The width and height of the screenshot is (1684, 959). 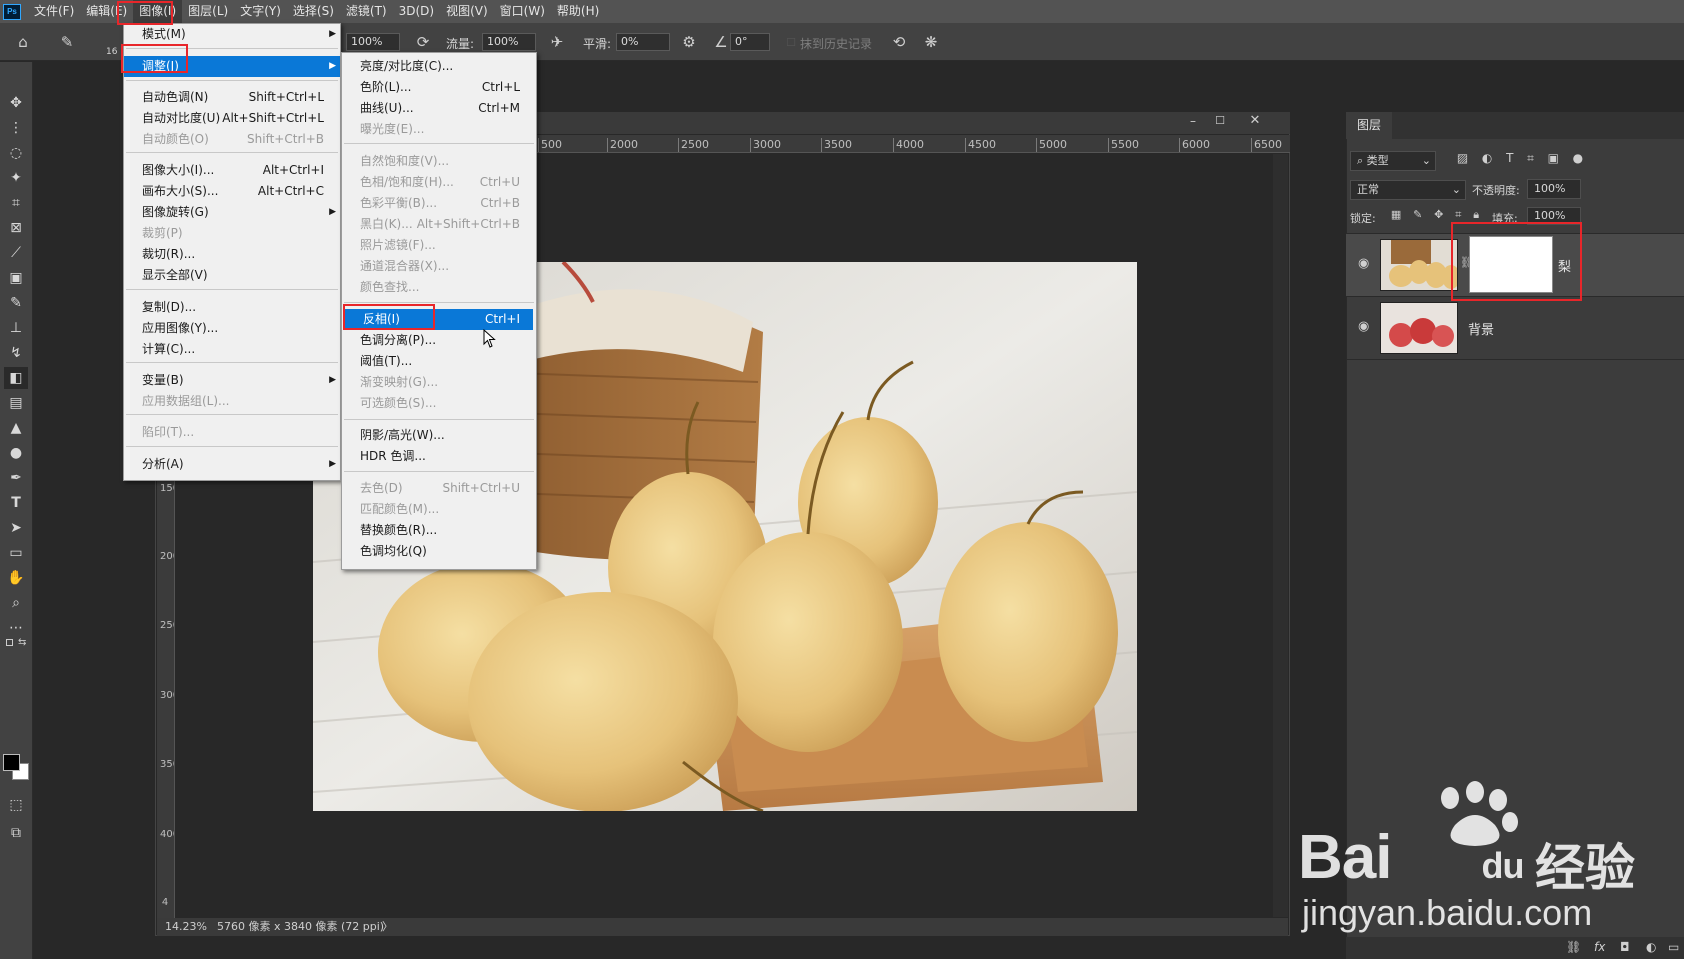 What do you see at coordinates (522, 11) in the screenshot?
I see `menu-window: 窗口(W)` at bounding box center [522, 11].